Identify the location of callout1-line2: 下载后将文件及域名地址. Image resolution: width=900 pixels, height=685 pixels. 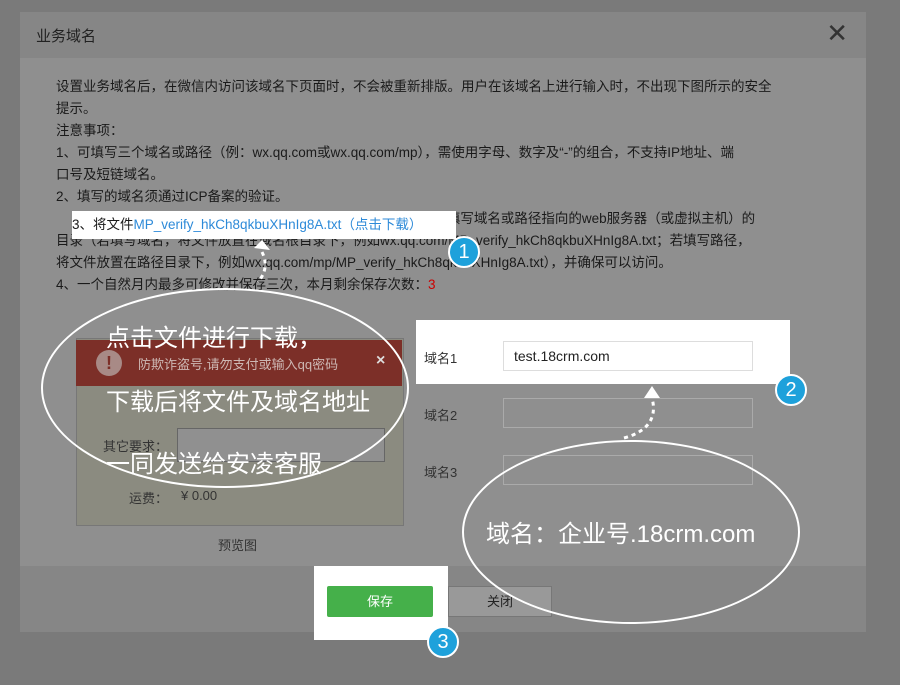
(238, 402).